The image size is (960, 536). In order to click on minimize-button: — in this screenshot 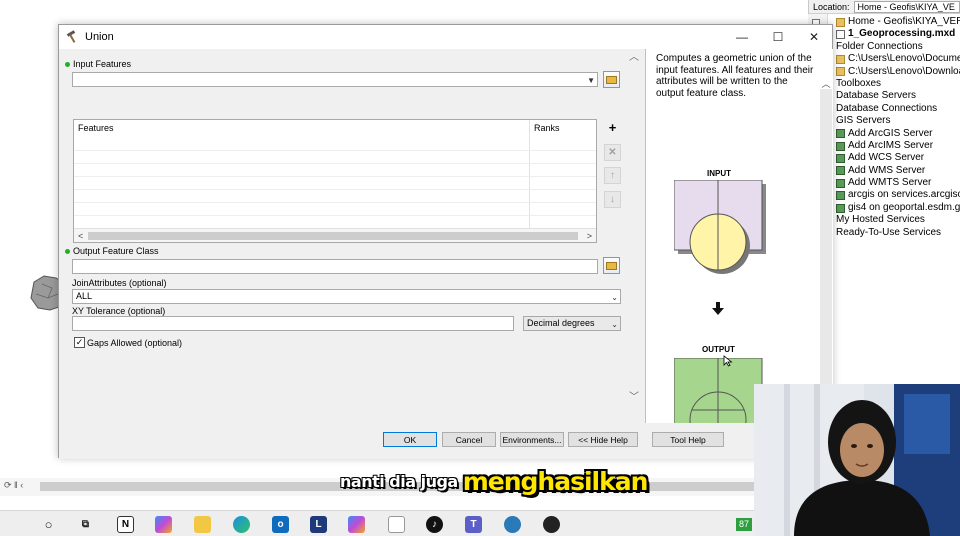, I will do `click(742, 37)`.